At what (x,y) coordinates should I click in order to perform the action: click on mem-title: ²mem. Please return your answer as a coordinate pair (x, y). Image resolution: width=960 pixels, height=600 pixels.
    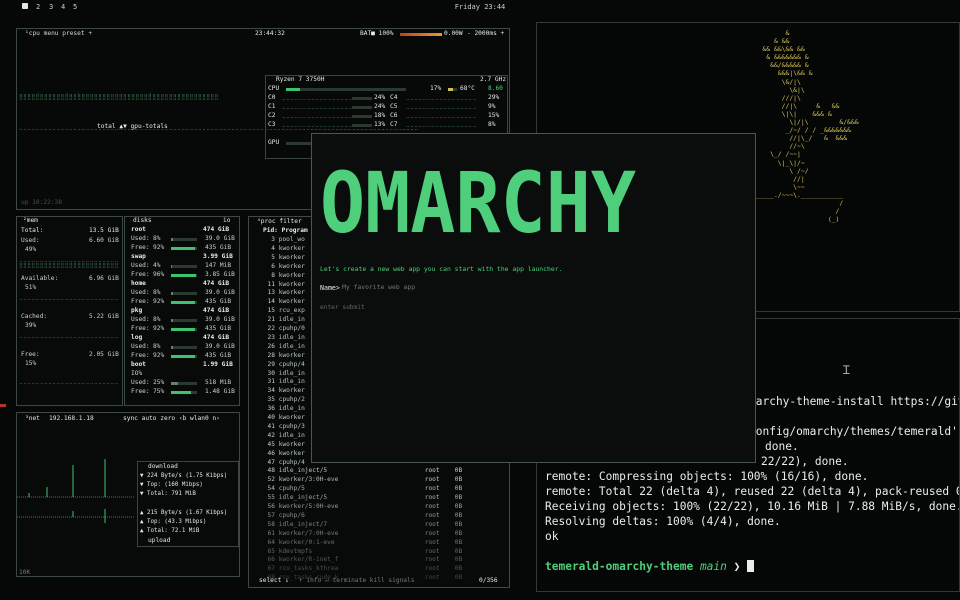
    Looking at the image, I should click on (30, 221).